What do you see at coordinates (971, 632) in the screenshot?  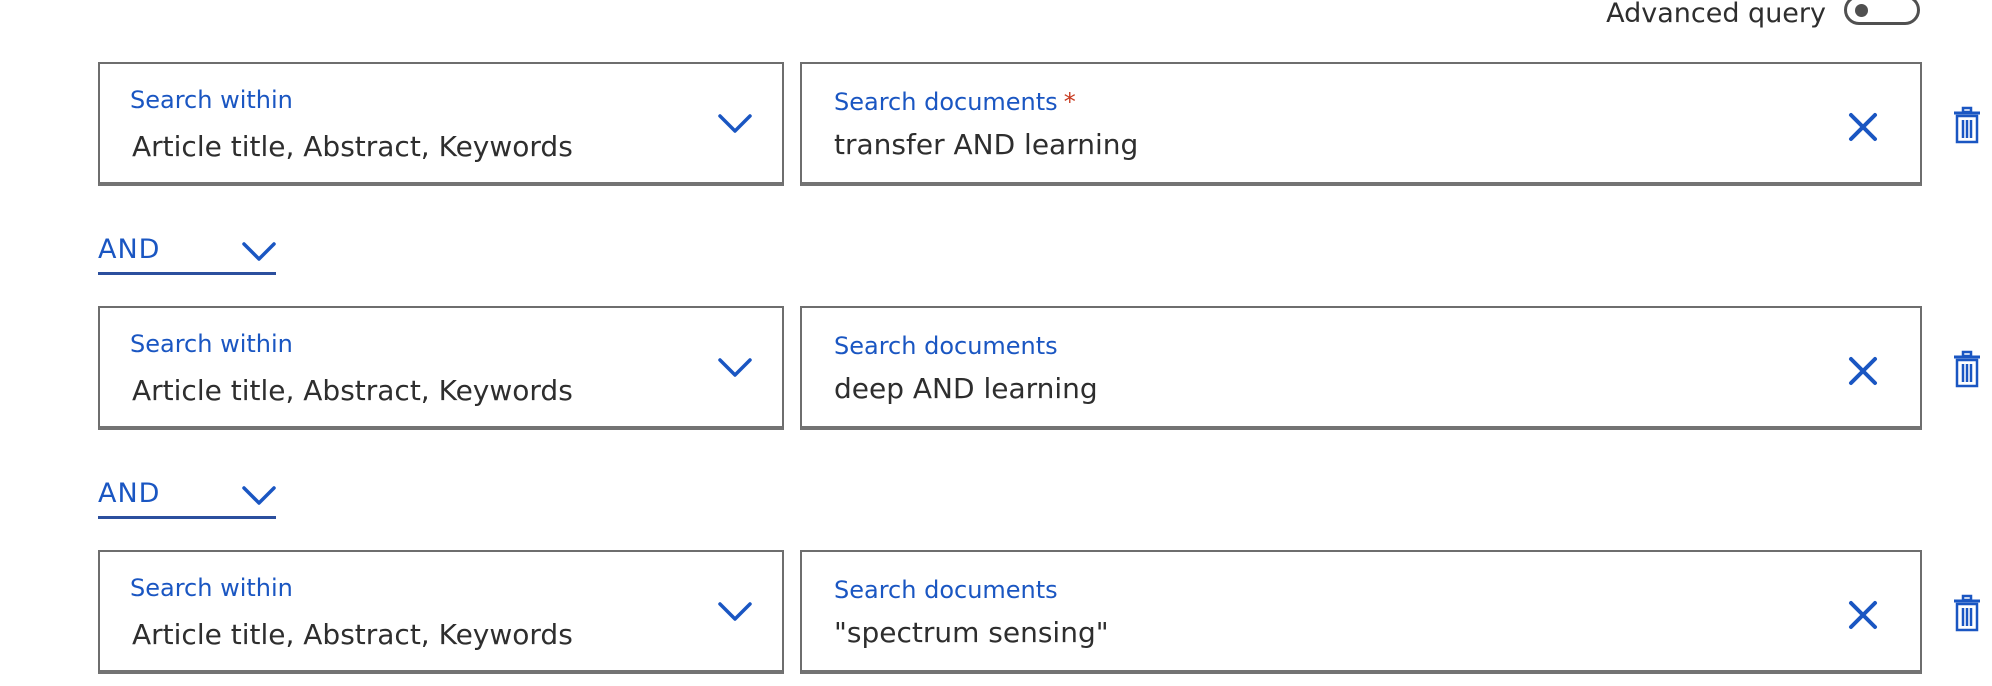 I see `search-documents-input: "spectrum sensing"` at bounding box center [971, 632].